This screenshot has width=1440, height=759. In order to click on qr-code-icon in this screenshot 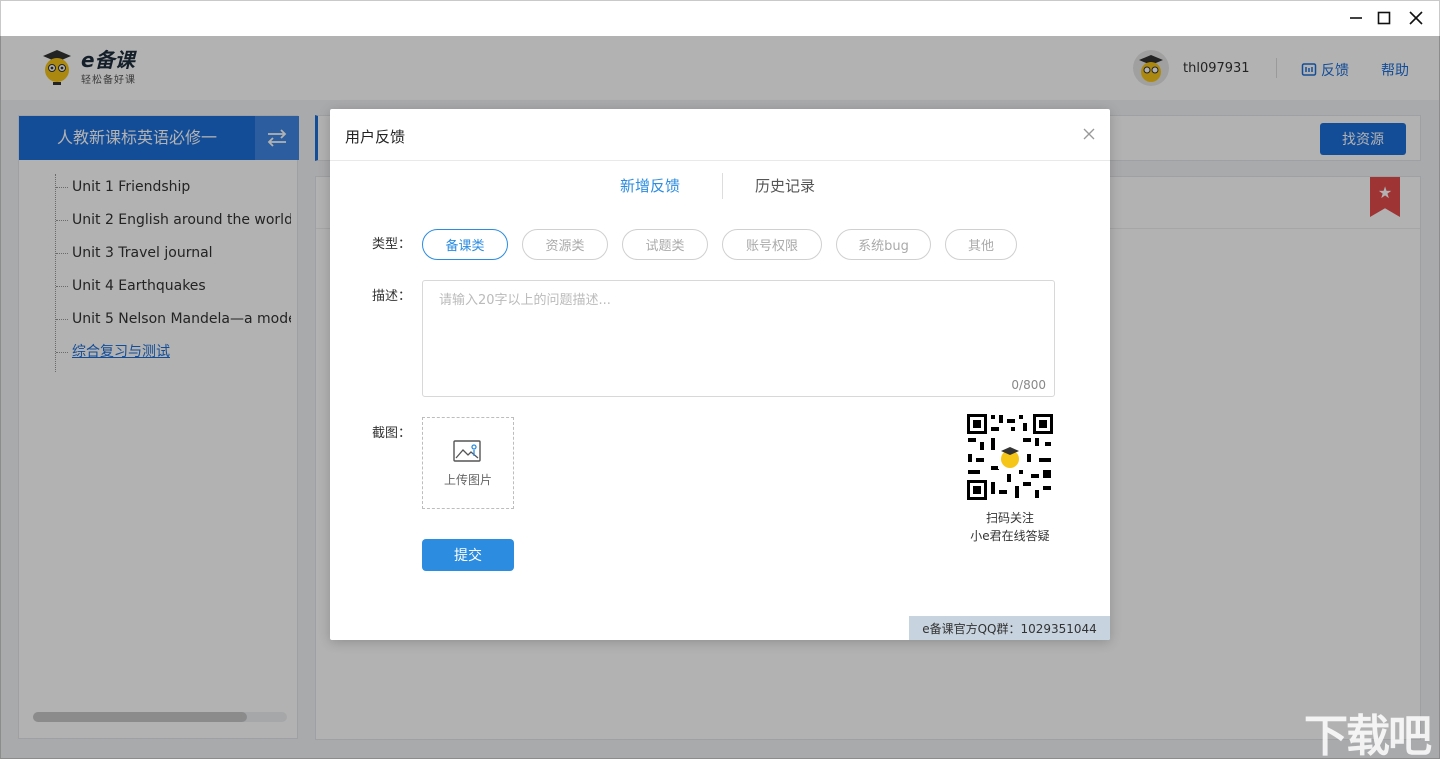, I will do `click(1010, 457)`.